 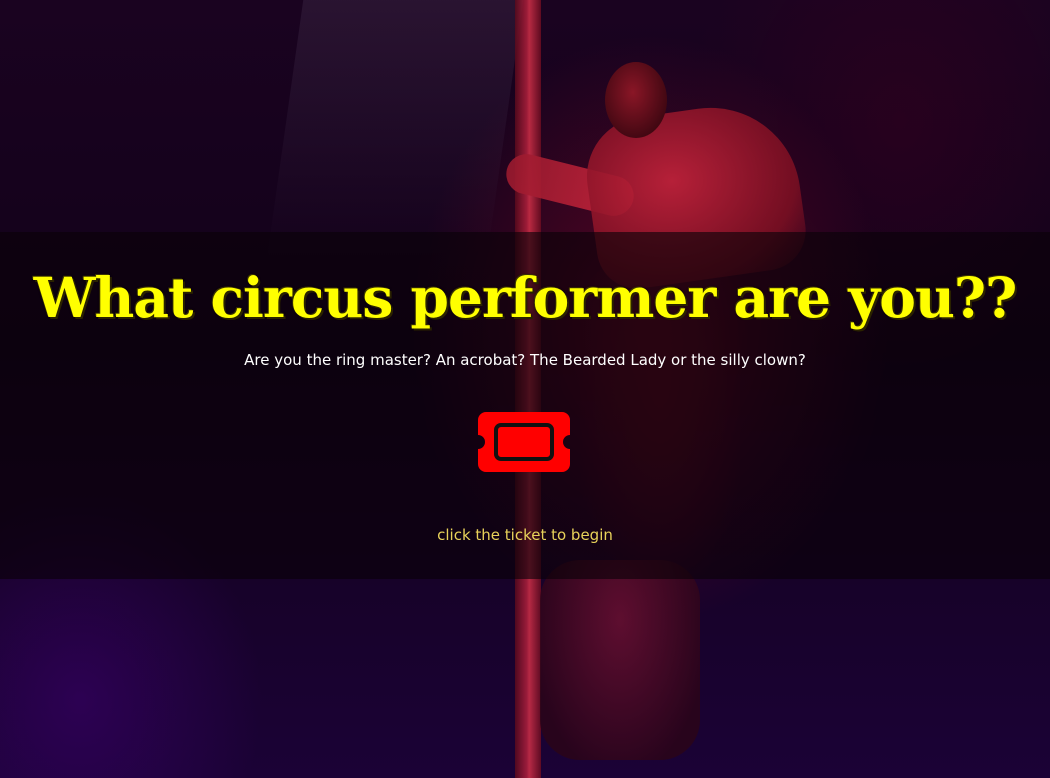 I want to click on page-title: What circus performer are you??, so click(x=525, y=297).